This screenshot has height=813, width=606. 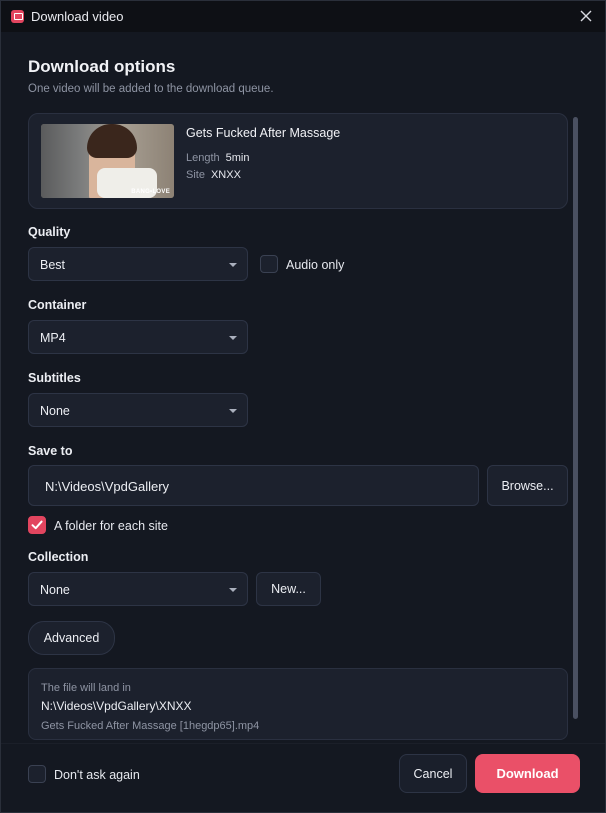 What do you see at coordinates (57, 305) in the screenshot?
I see `container-label: Container` at bounding box center [57, 305].